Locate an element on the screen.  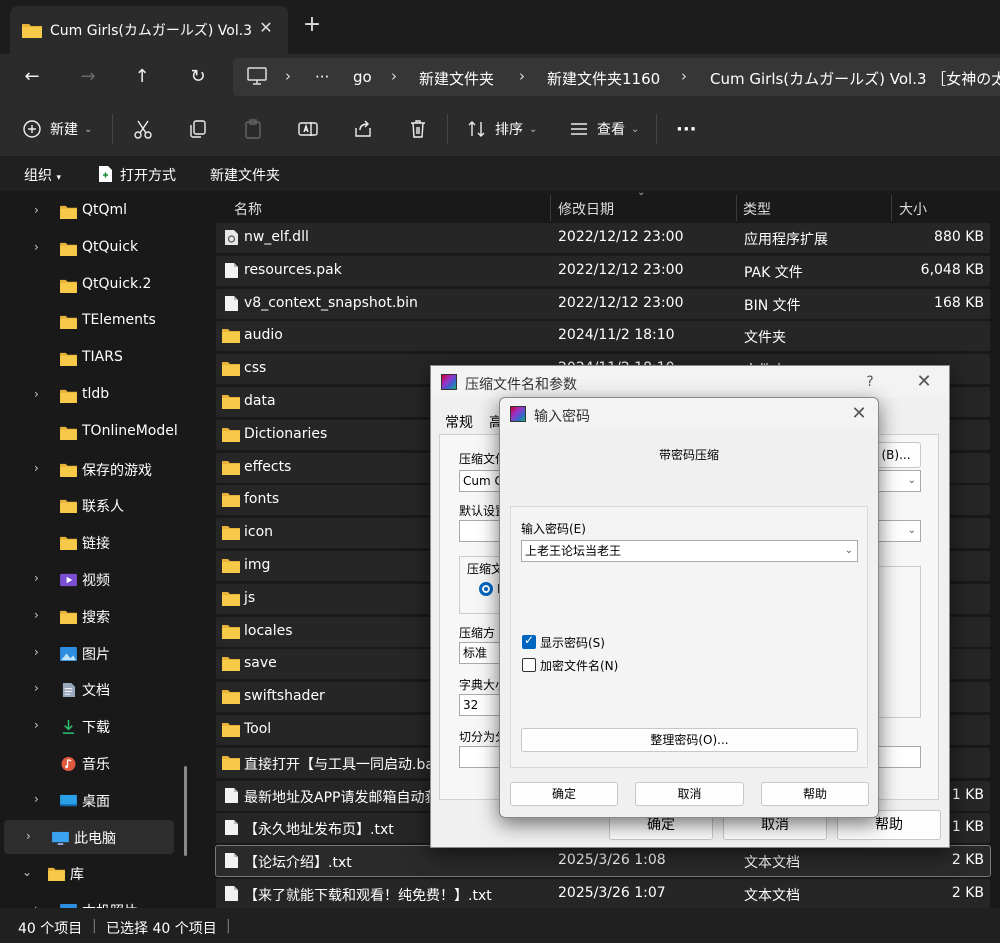
breadcrumb-item: 新建文件夹 is located at coordinates (456, 78).